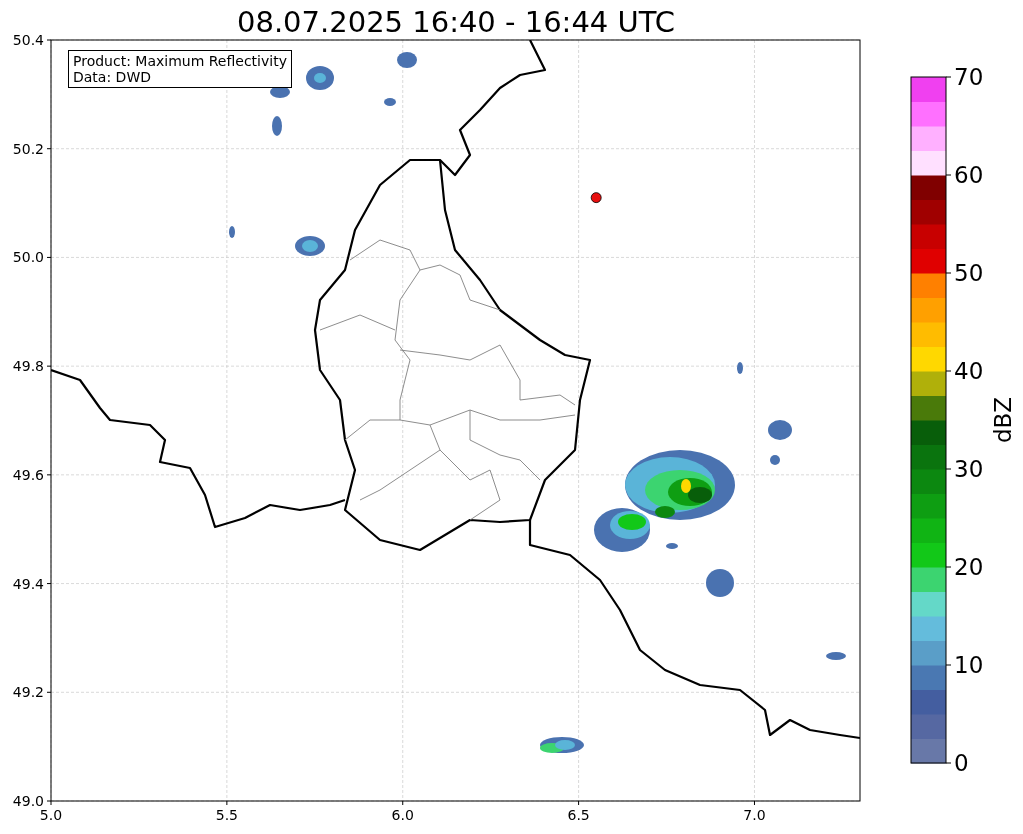 This screenshot has width=1023, height=834. What do you see at coordinates (28, 366) in the screenshot?
I see `axis-tick-label: 49.8` at bounding box center [28, 366].